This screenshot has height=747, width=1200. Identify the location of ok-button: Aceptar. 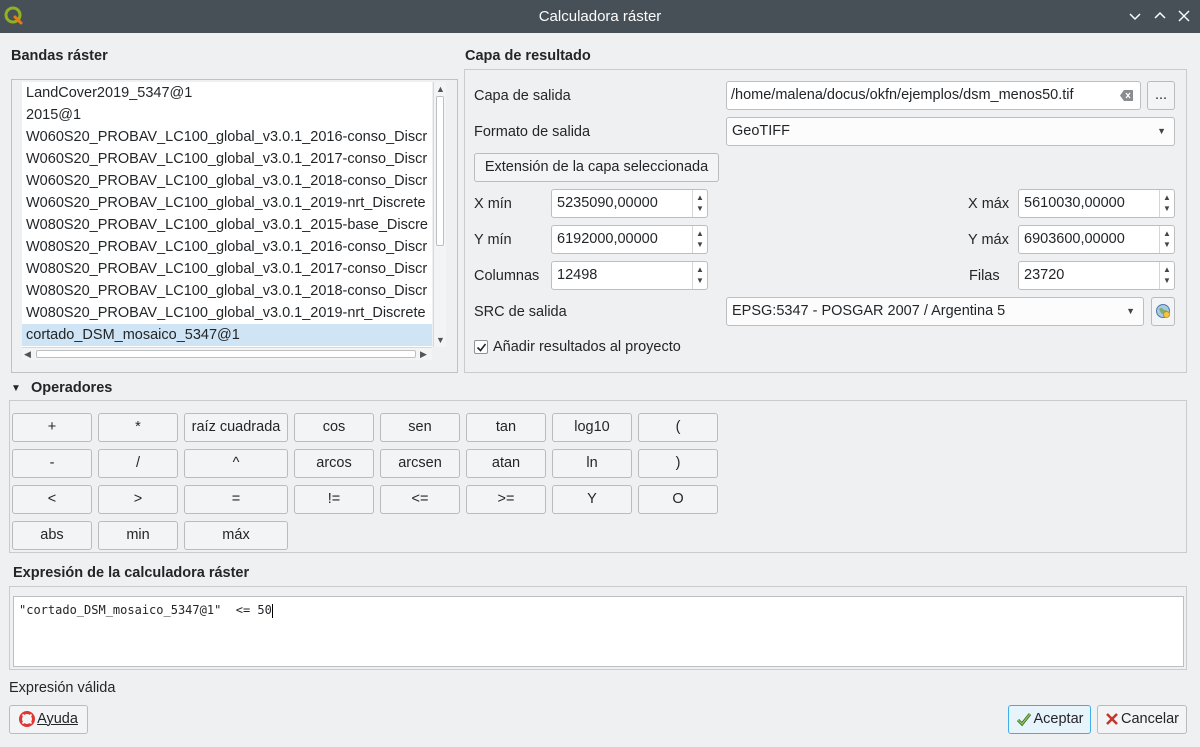
(1049, 719).